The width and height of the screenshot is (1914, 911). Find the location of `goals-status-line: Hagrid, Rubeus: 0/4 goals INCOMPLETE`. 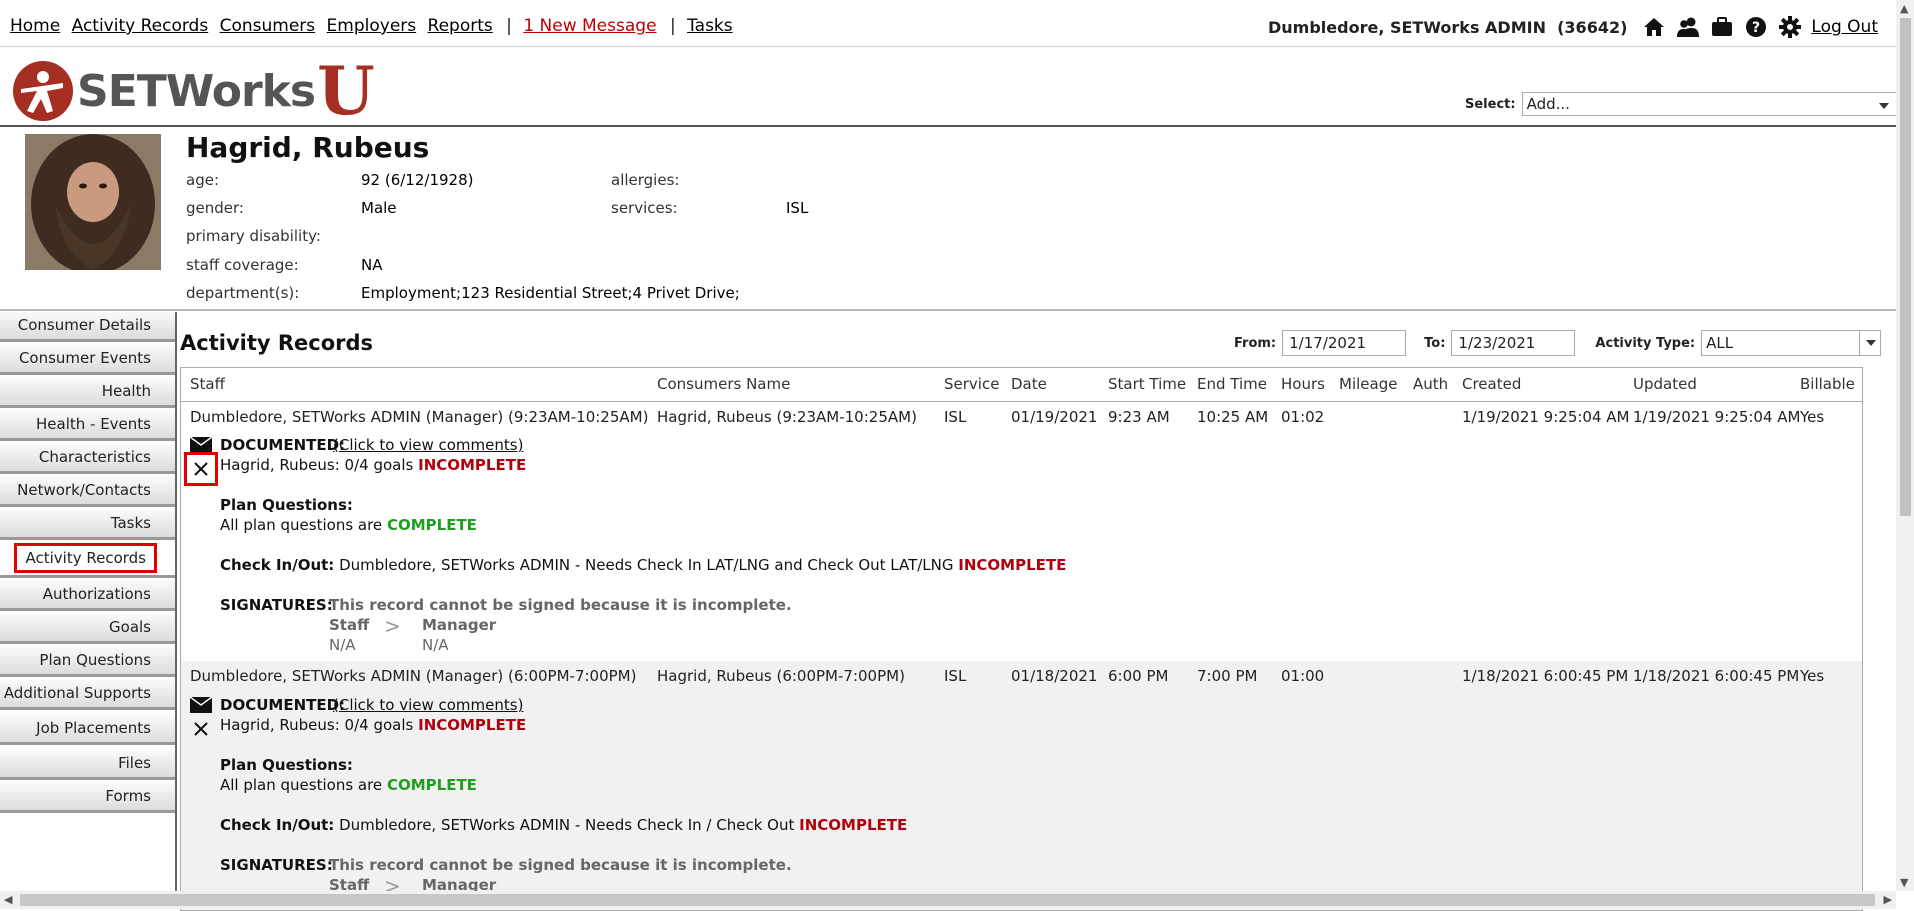

goals-status-line: Hagrid, Rubeus: 0/4 goals INCOMPLETE is located at coordinates (373, 725).